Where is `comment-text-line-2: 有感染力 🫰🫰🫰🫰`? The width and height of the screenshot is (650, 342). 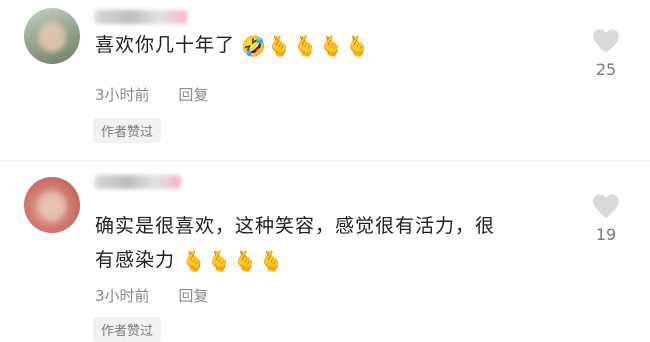 comment-text-line-2: 有感染力 🫰🫰🫰🫰 is located at coordinates (295, 260).